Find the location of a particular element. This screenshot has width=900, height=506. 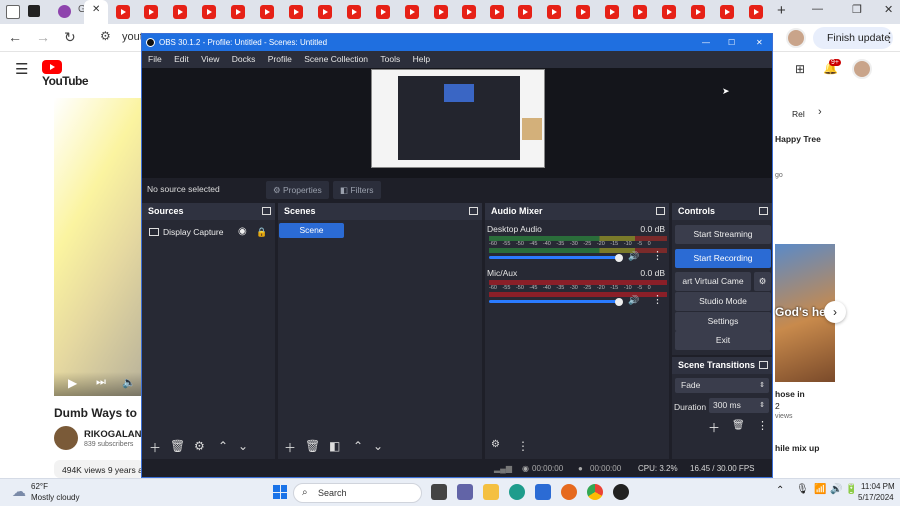

suggested-title-1: Happy Tree is located at coordinates (798, 139).